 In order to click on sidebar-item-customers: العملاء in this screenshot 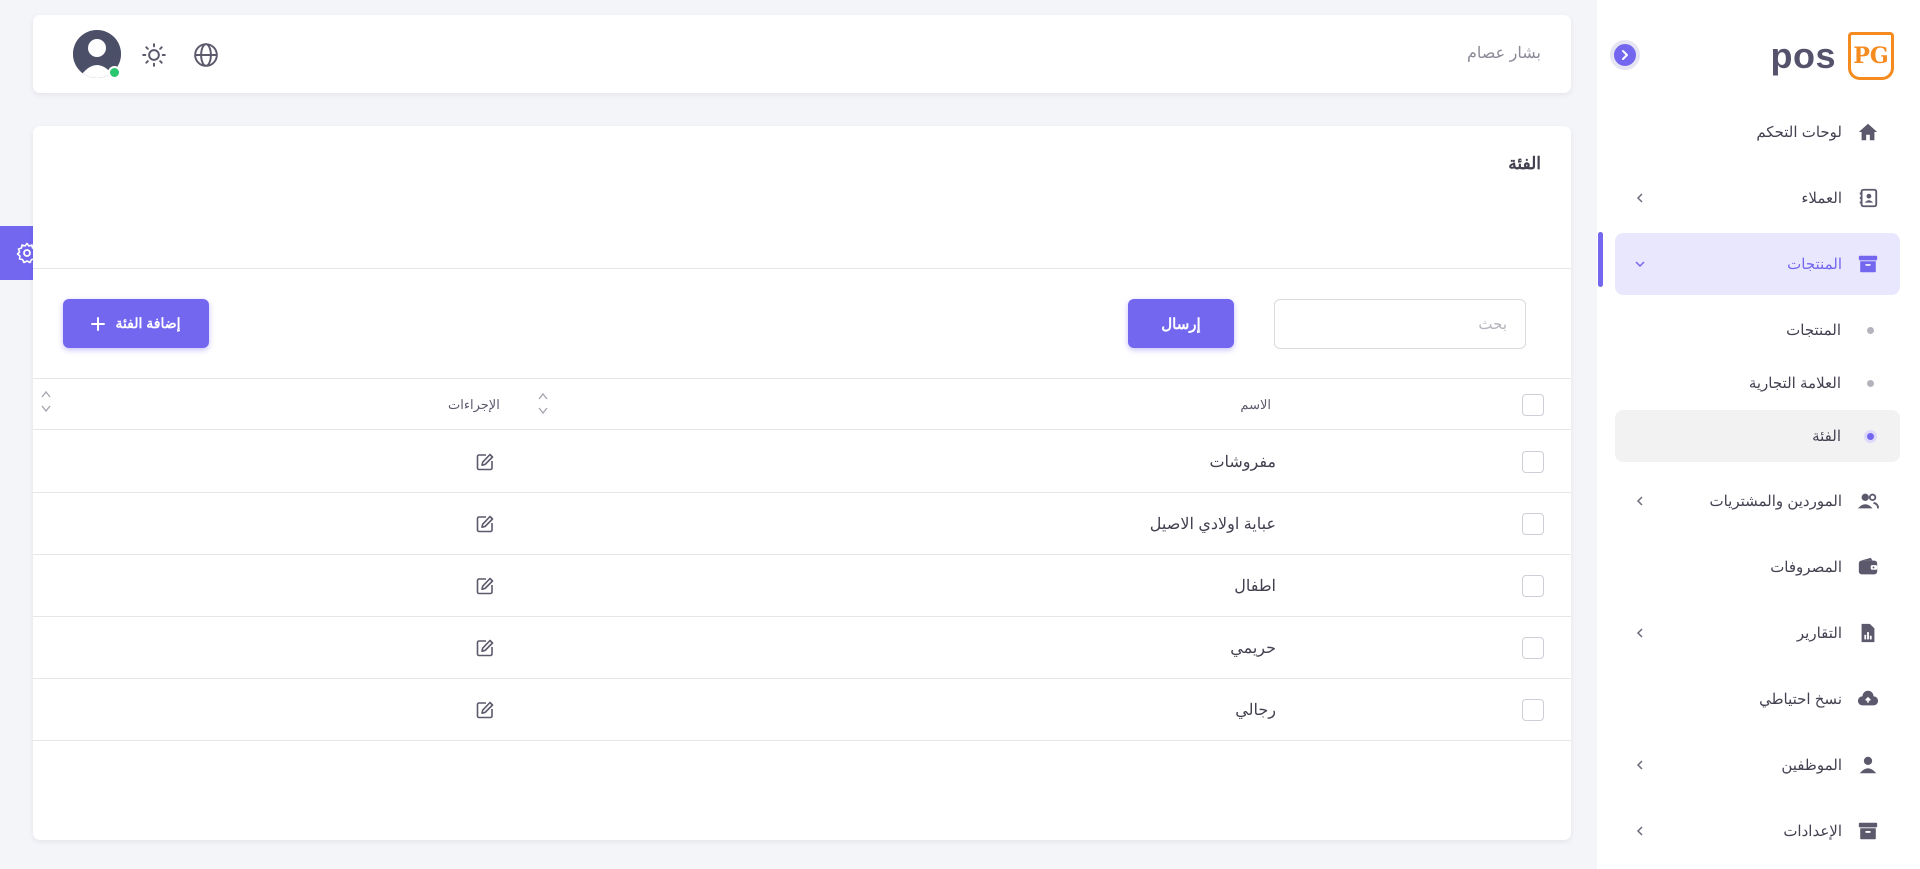, I will do `click(1757, 198)`.